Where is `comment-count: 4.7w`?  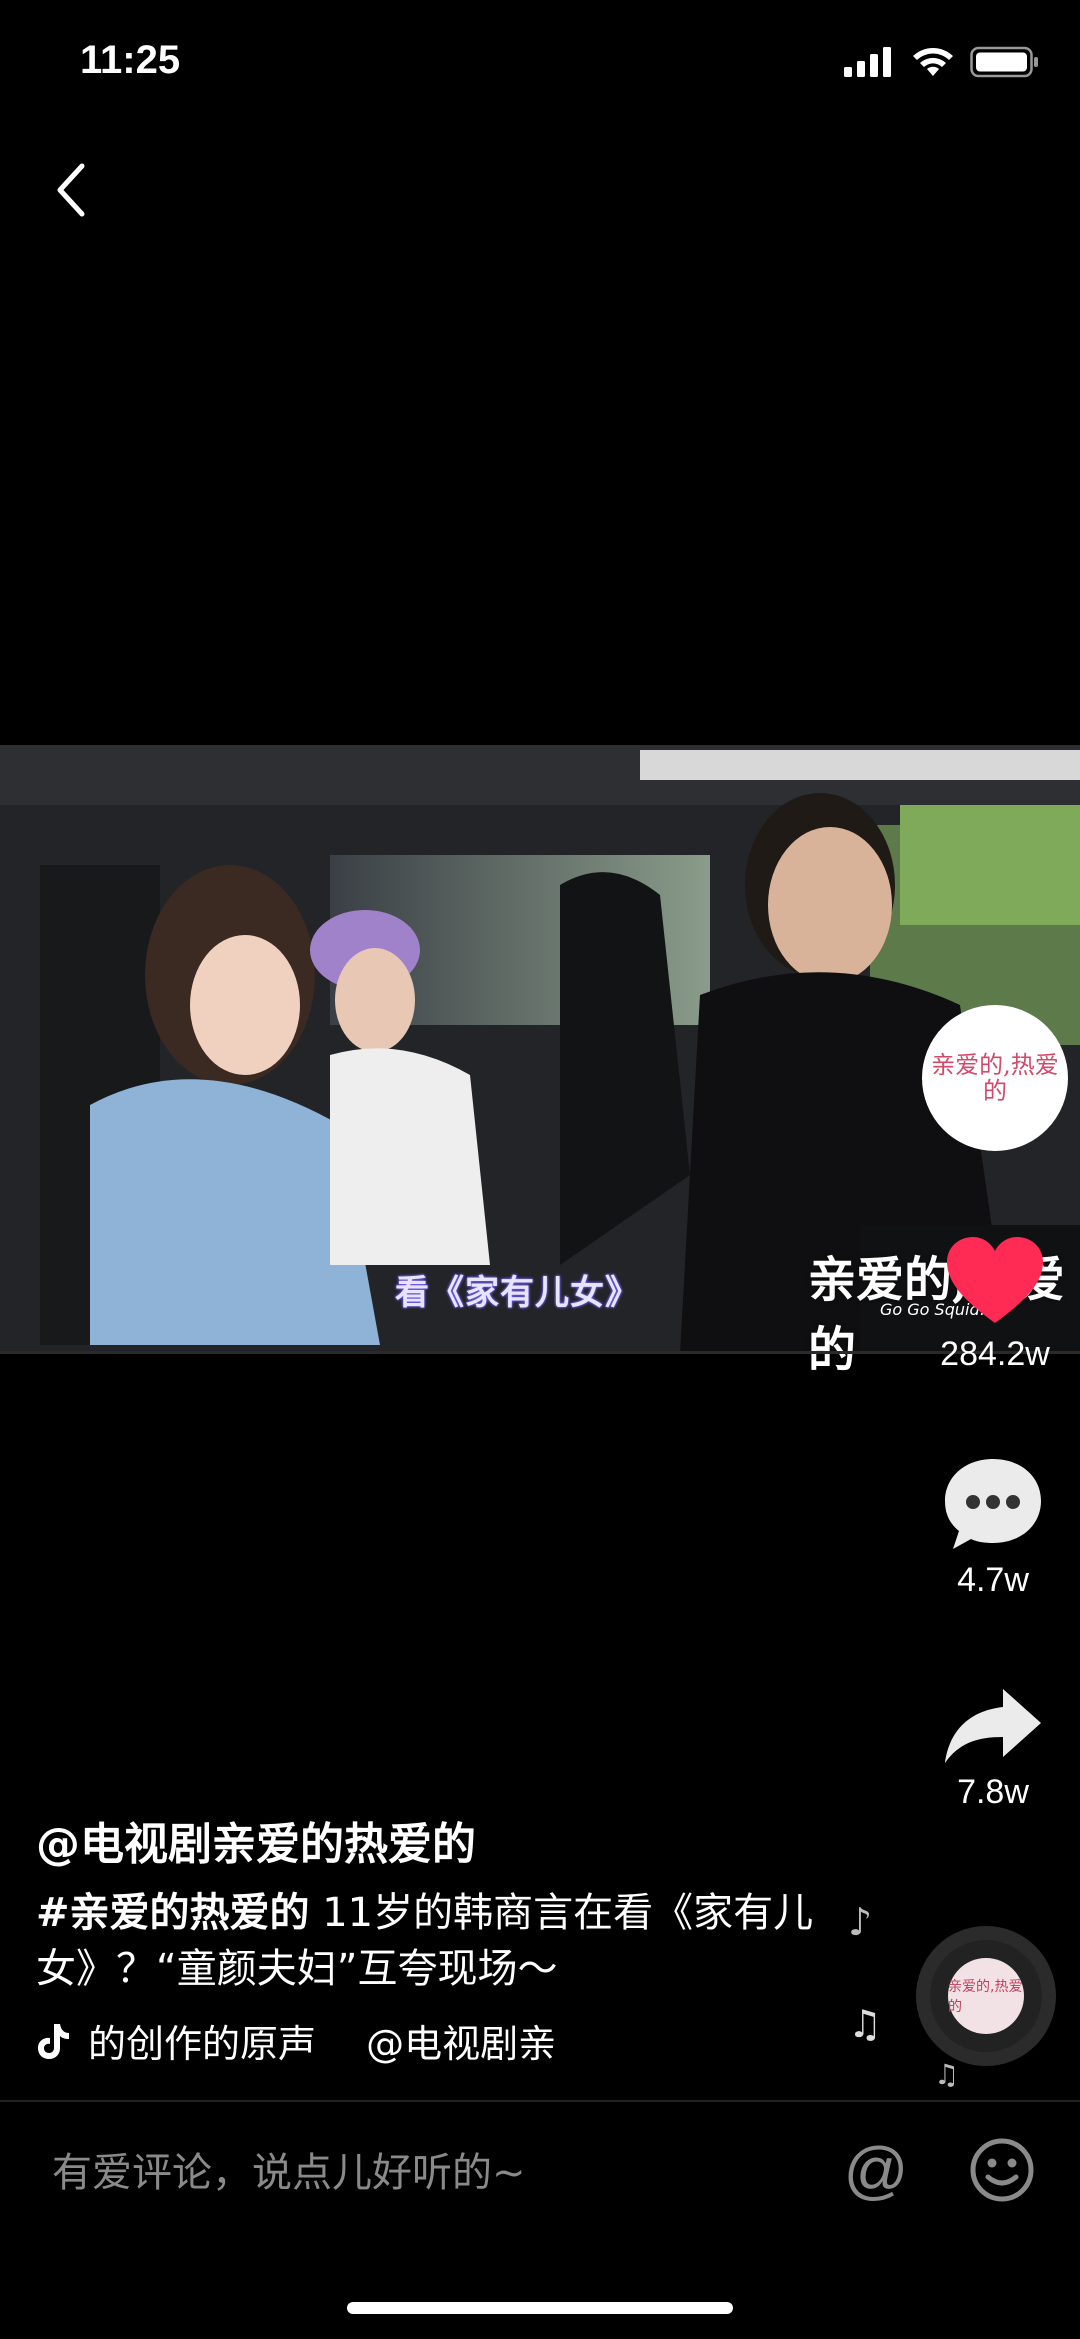
comment-count: 4.7w is located at coordinates (993, 1580).